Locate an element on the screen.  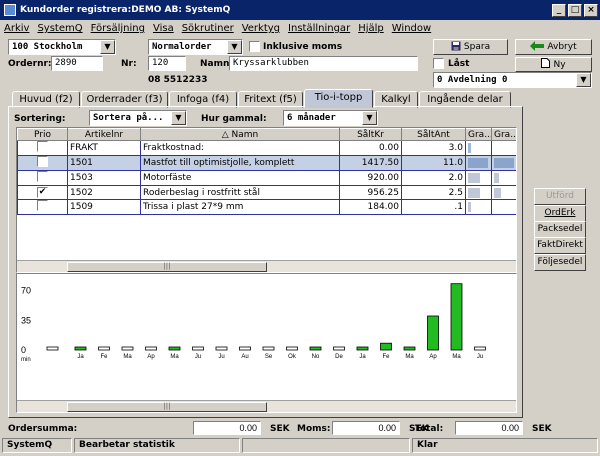
avbryt-button: Avbryt is located at coordinates (553, 47).